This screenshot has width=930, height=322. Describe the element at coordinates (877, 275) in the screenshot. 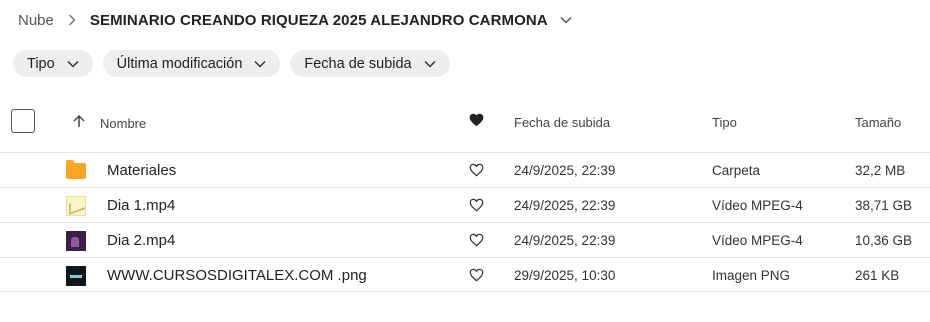

I see `file-size: 261 KB` at that location.